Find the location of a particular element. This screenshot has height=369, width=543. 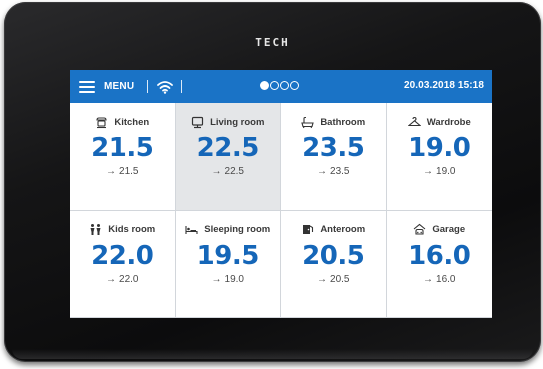

room-name: Sleeping room is located at coordinates (237, 229).